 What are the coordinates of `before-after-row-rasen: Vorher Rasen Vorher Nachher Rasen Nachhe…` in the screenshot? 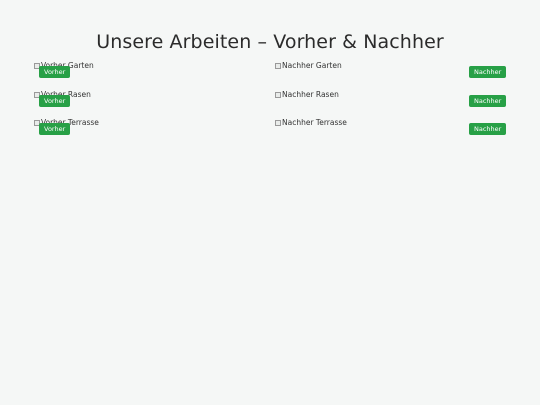 It's located at (270, 102).